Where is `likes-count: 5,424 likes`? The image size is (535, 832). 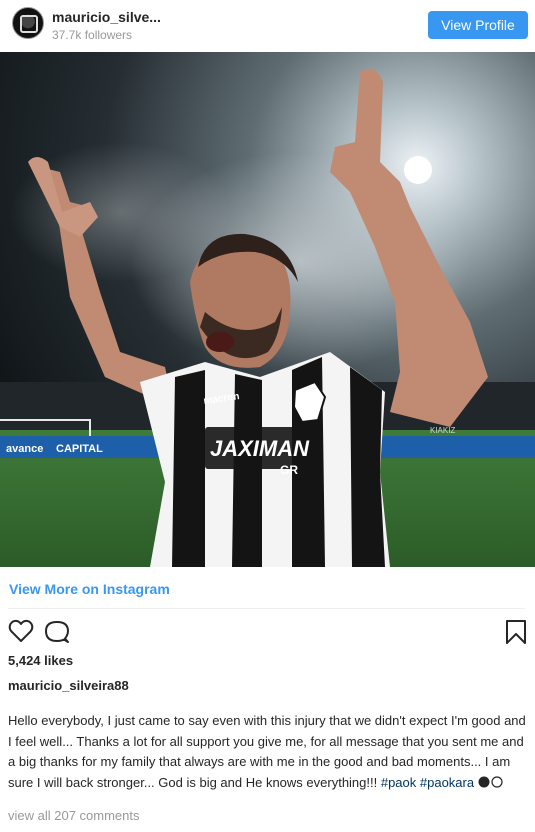 likes-count: 5,424 likes is located at coordinates (40, 660).